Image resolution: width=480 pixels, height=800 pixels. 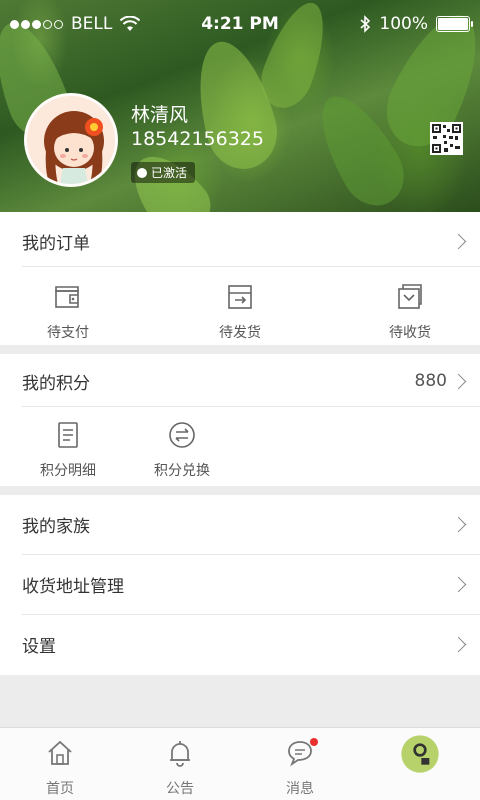 I want to click on wallet-icon, so click(x=67, y=297).